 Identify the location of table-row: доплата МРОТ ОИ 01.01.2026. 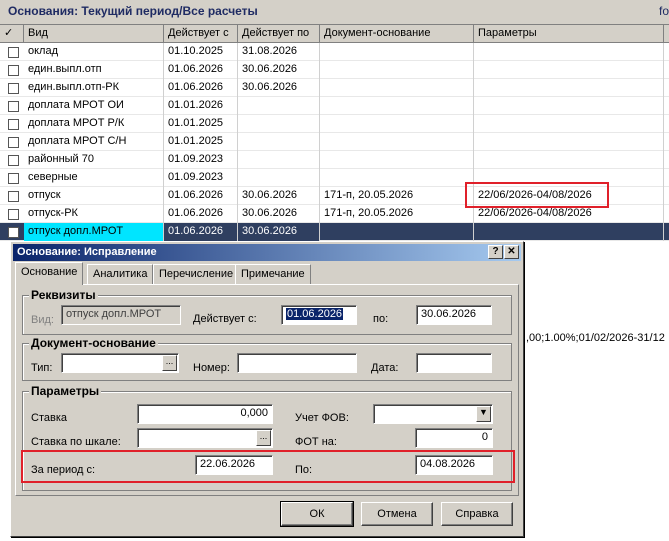
(334, 106).